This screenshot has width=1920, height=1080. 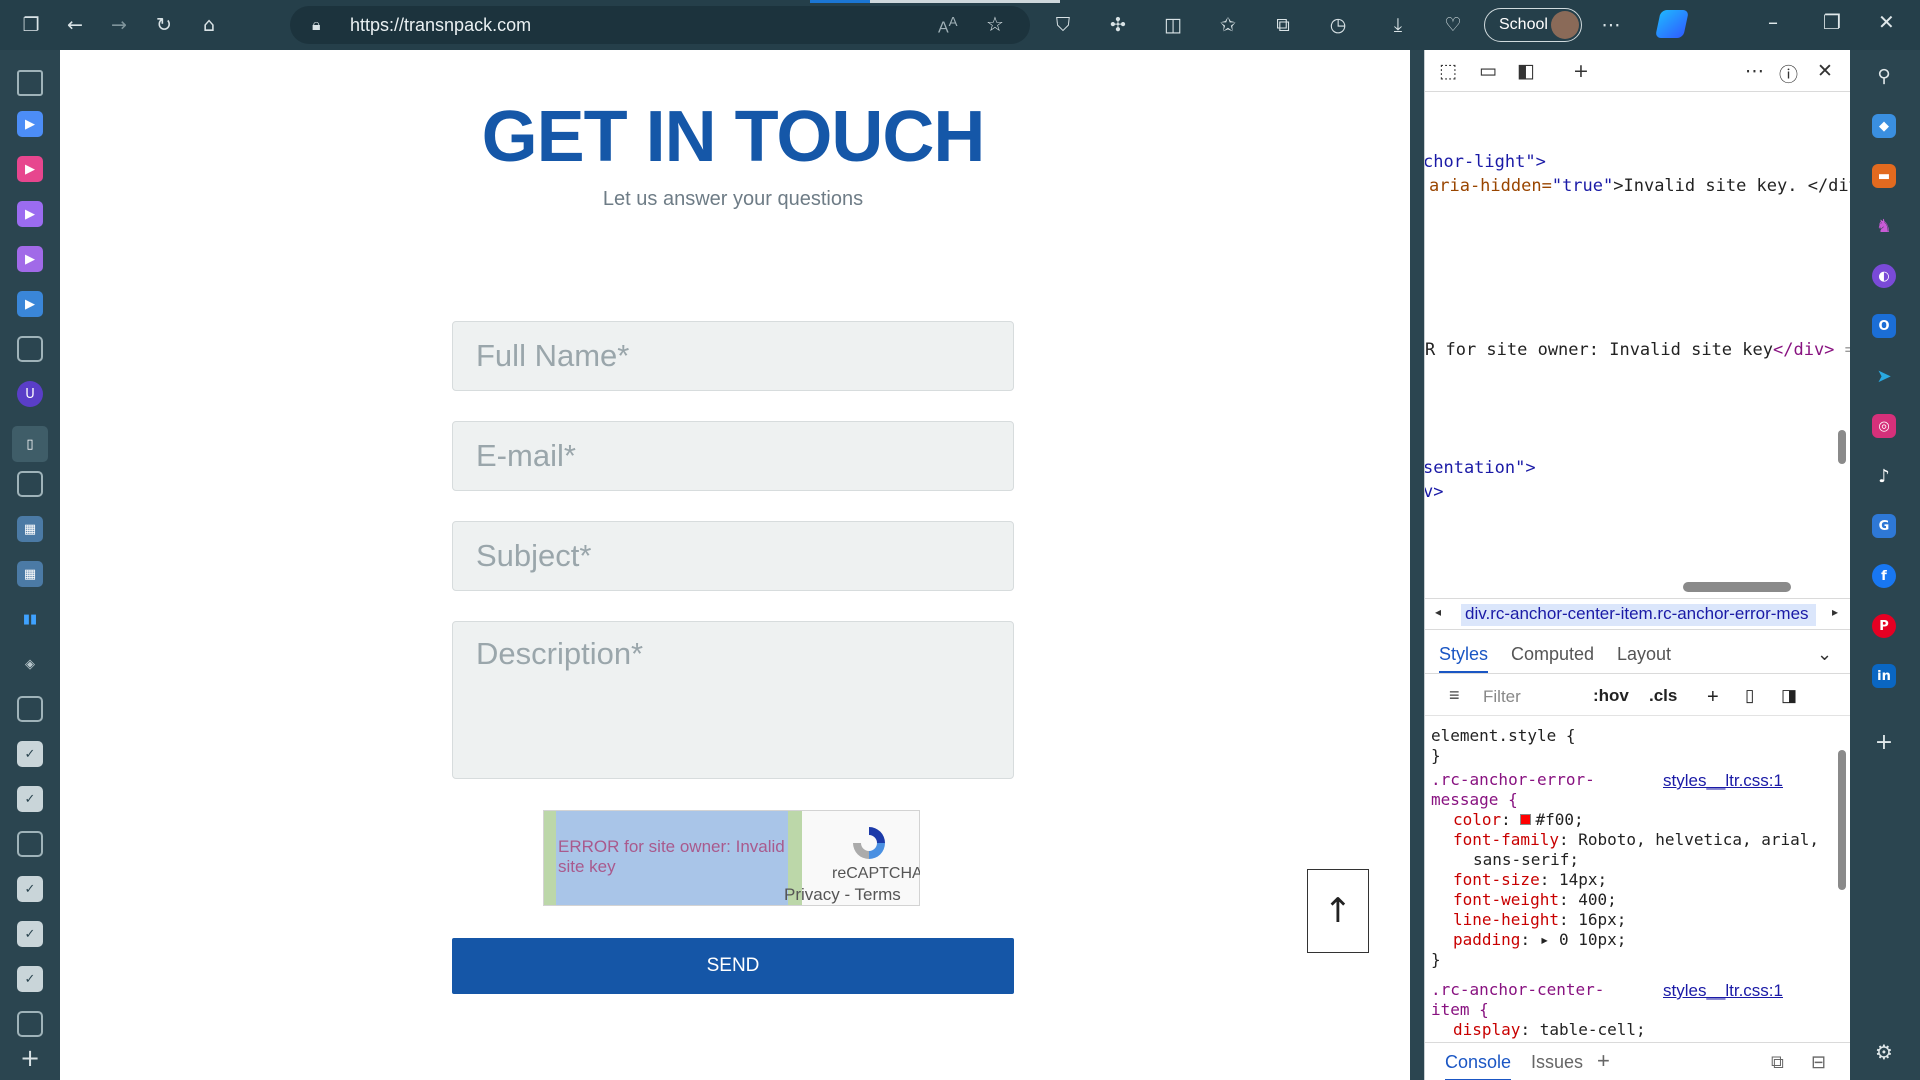 I want to click on settings-gear-icon: ⚙, so click(x=1884, y=1052).